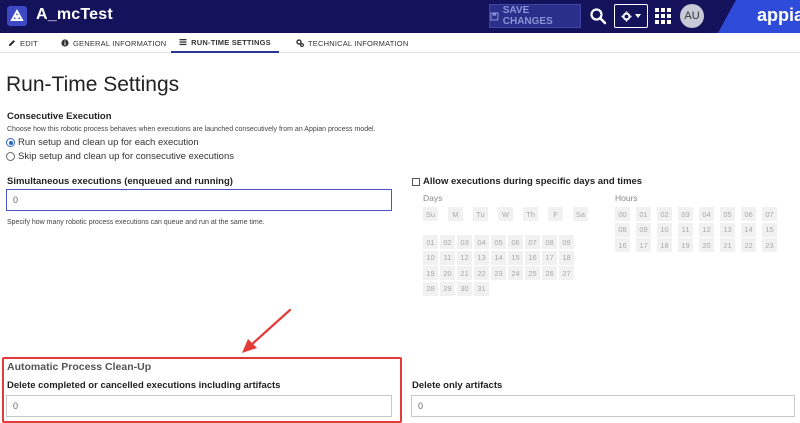  I want to click on hour-cell: 22, so click(748, 245).